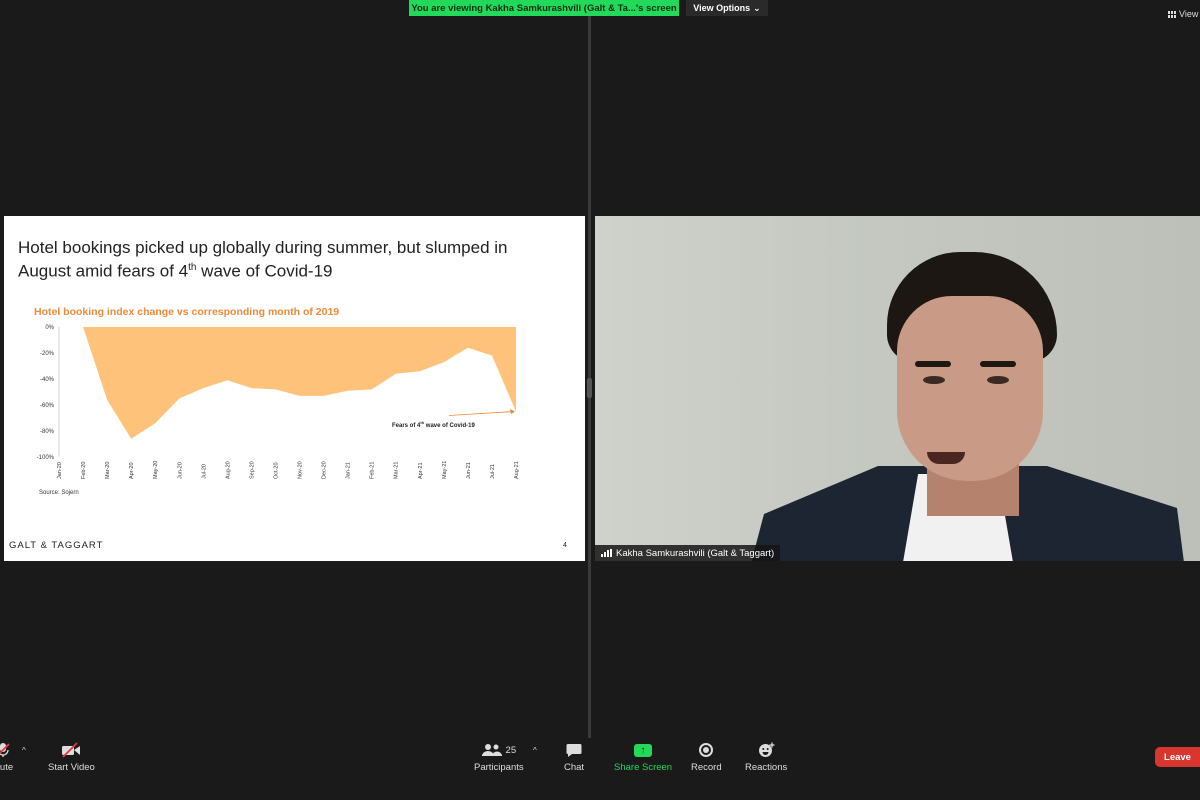  What do you see at coordinates (606, 553) in the screenshot?
I see `signal-strength-icon` at bounding box center [606, 553].